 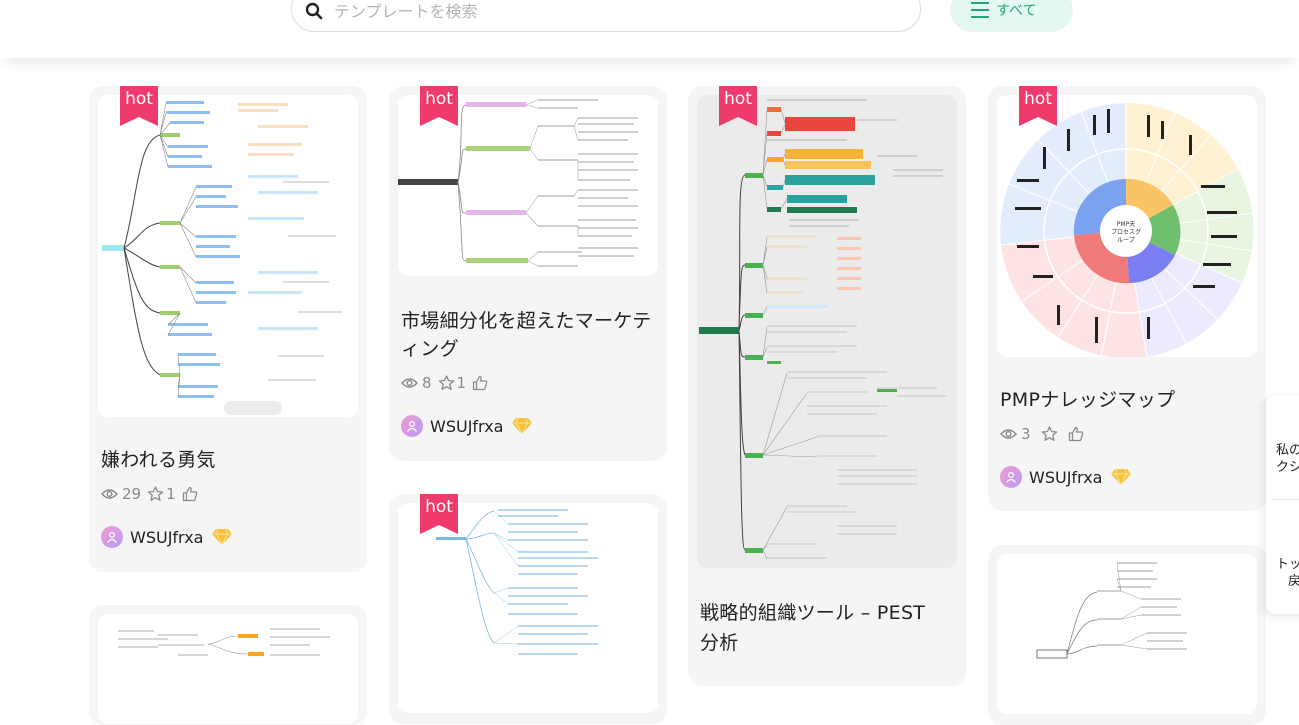 What do you see at coordinates (158, 460) in the screenshot?
I see `card-title: 嫌われる勇気` at bounding box center [158, 460].